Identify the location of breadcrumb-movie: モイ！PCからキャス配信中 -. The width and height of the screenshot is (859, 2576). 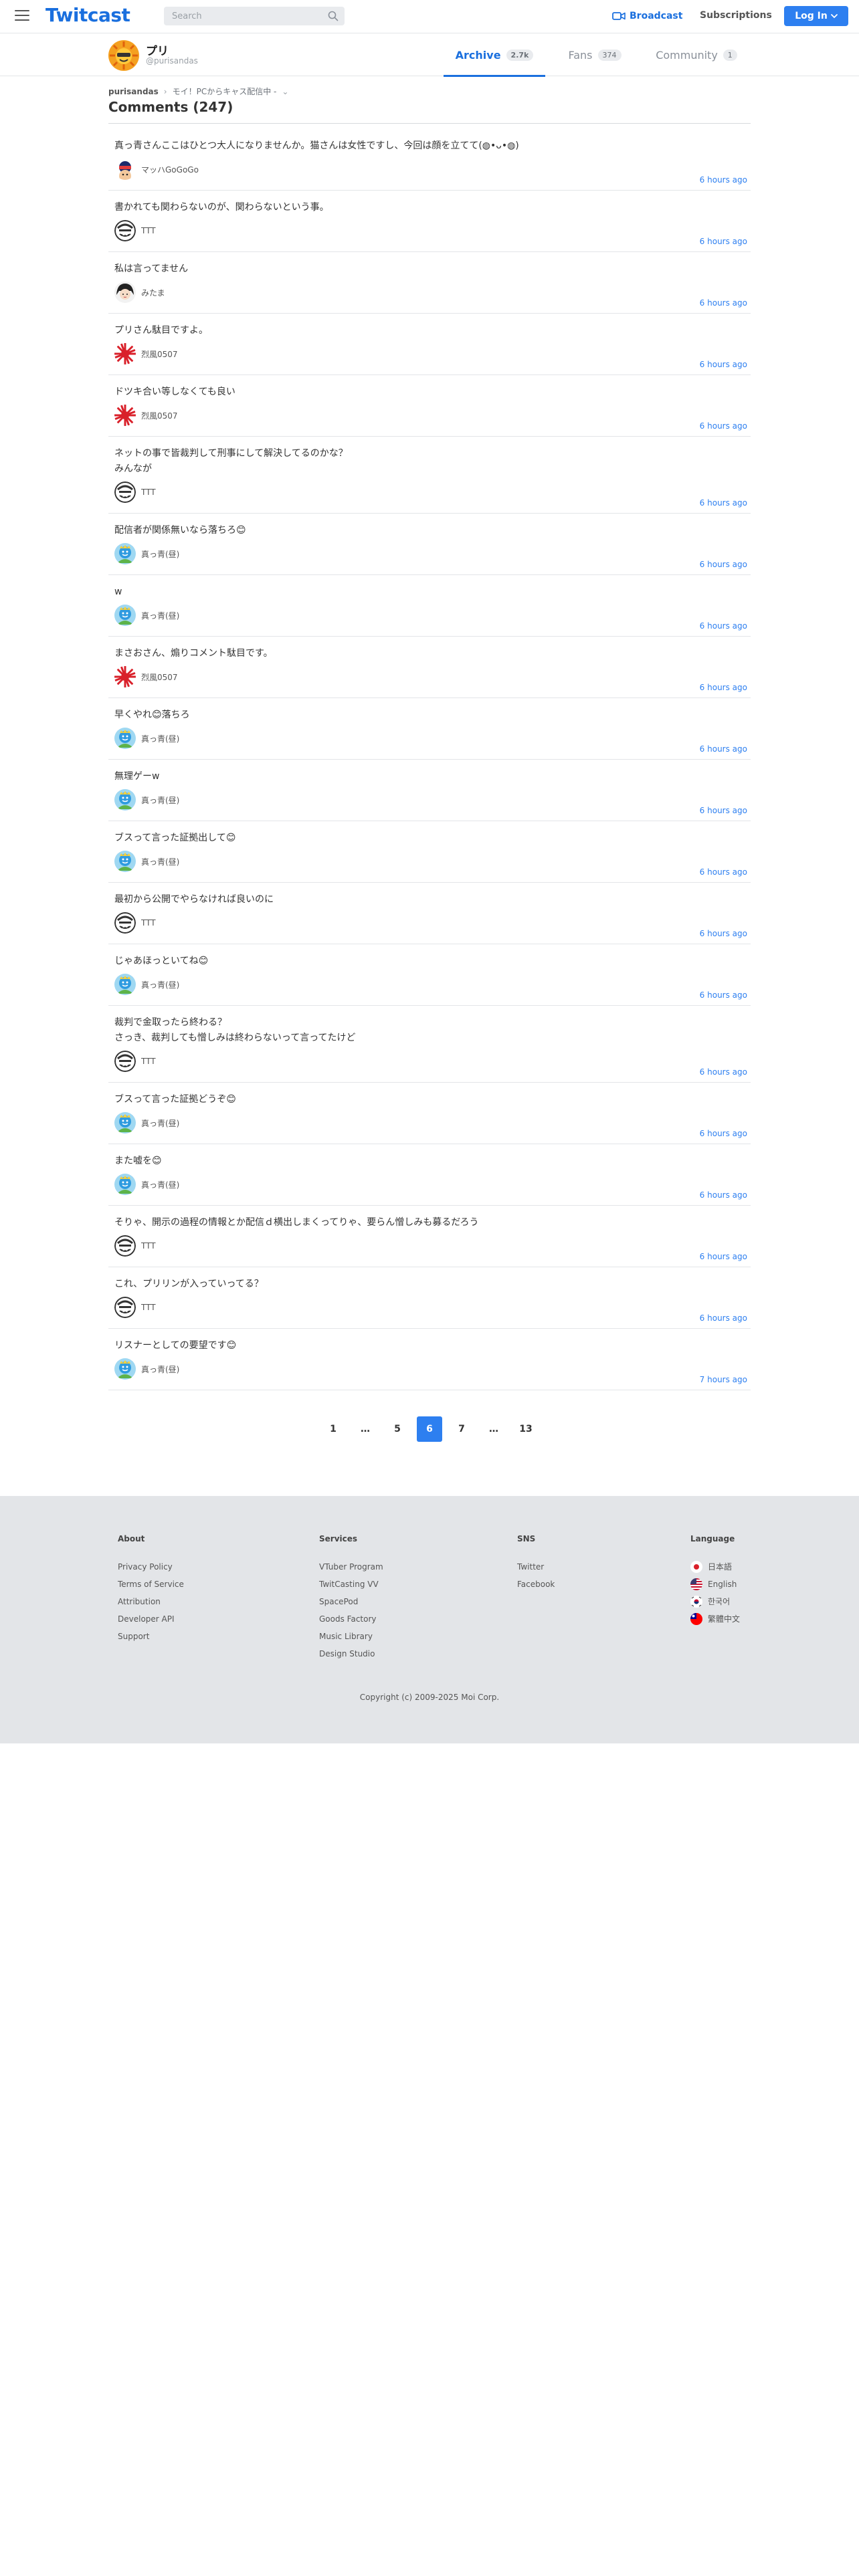
(225, 91).